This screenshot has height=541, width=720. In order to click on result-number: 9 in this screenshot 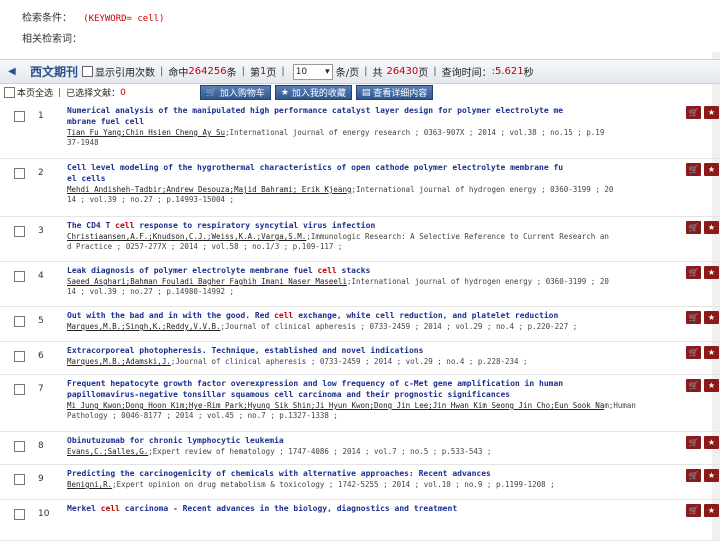, I will do `click(41, 479)`.